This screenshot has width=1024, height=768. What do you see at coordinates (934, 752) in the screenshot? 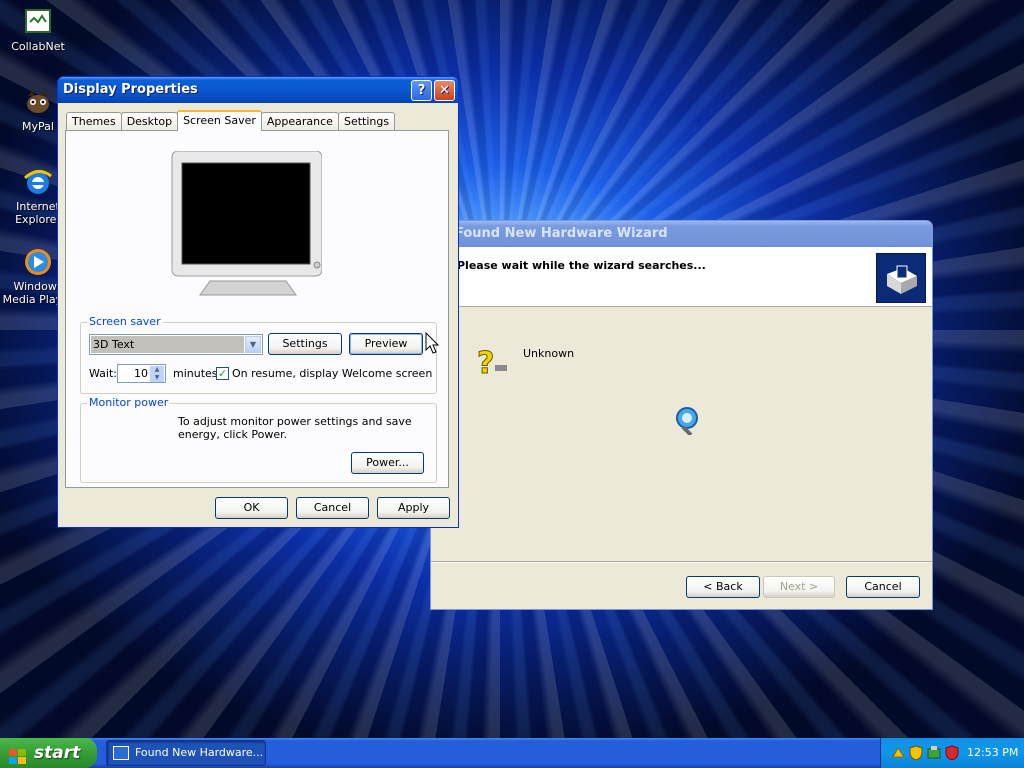
I see `tray-hardware-icon` at bounding box center [934, 752].